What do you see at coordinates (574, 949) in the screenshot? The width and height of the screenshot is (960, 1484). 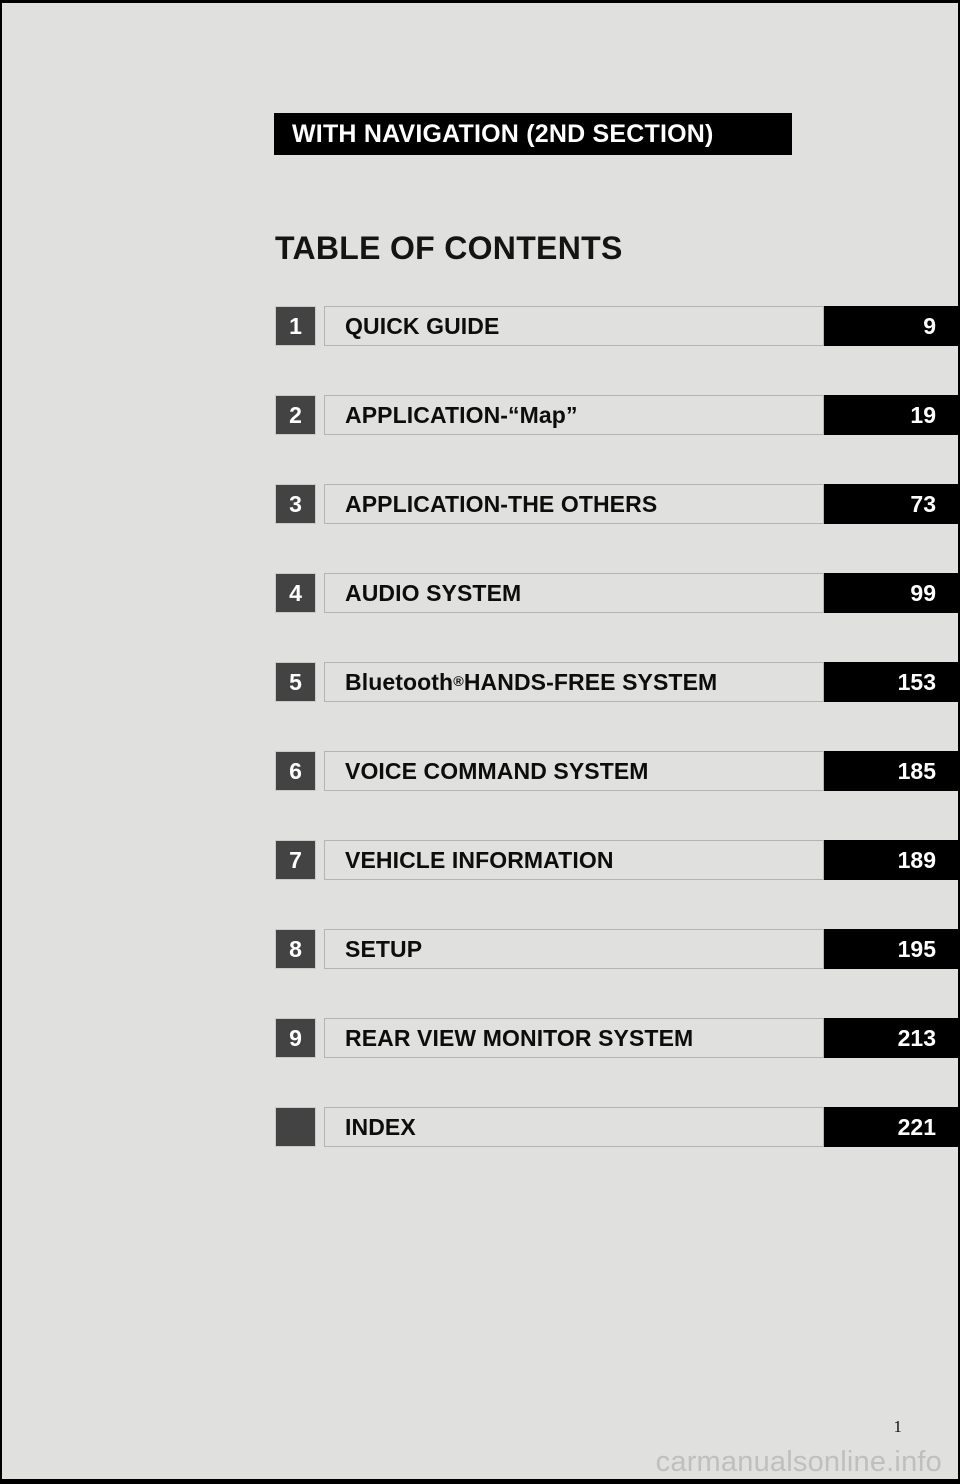 I see `chapter-title: SETUP` at bounding box center [574, 949].